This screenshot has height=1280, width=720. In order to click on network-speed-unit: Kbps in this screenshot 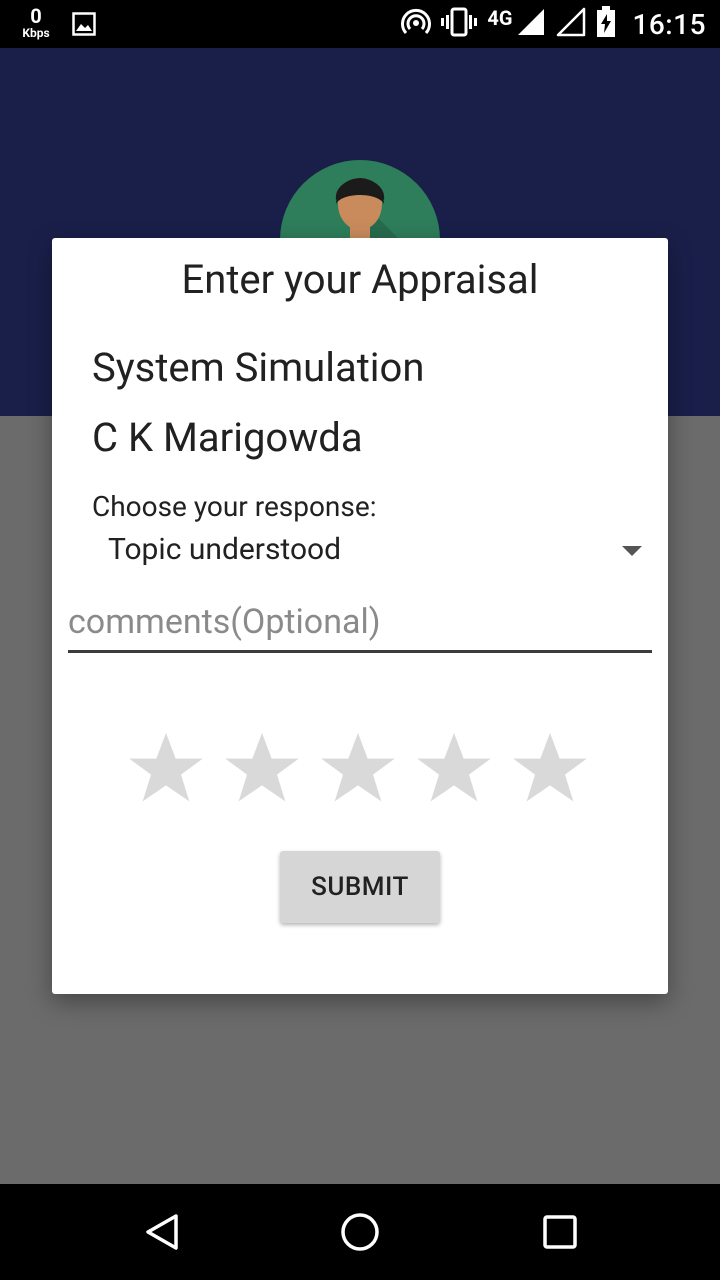, I will do `click(36, 33)`.